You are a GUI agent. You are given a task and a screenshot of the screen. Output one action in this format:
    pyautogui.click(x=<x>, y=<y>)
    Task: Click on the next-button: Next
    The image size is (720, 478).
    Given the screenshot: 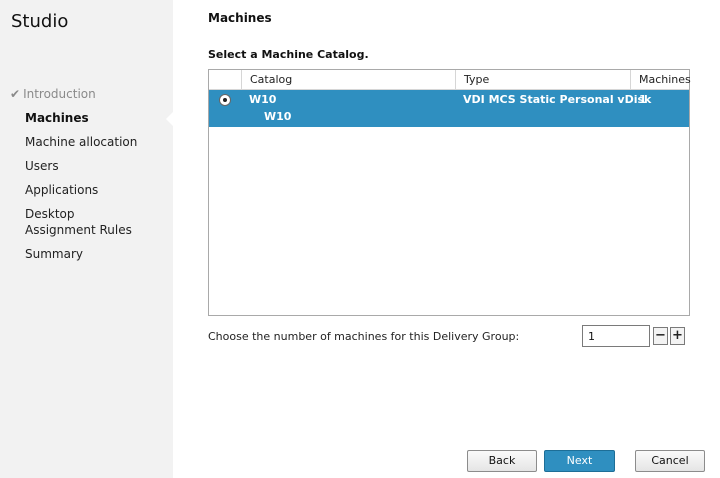 What is the action you would take?
    pyautogui.click(x=579, y=461)
    